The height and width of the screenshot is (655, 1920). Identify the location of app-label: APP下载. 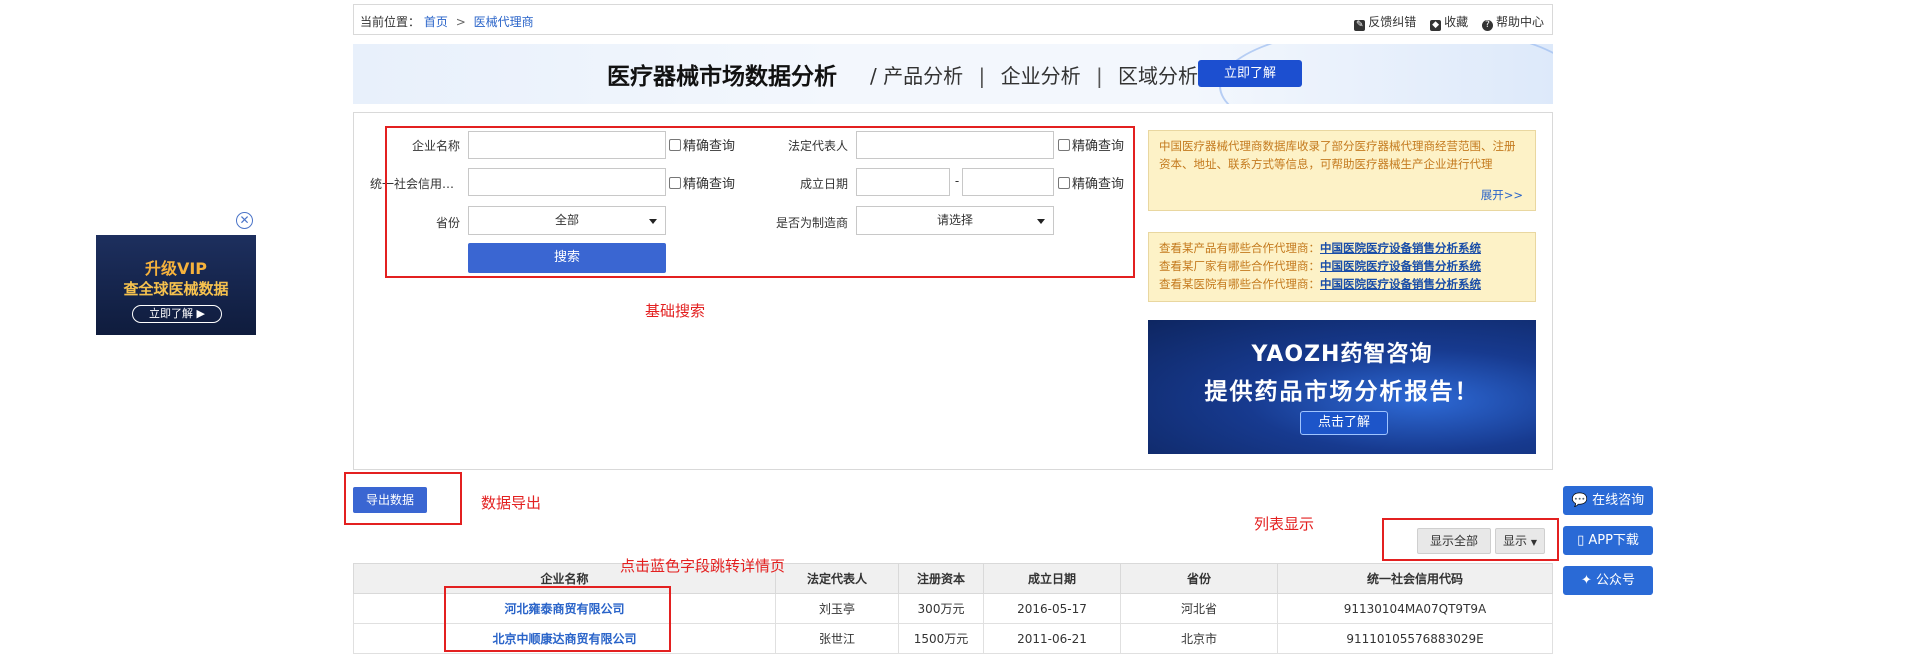
(1613, 540).